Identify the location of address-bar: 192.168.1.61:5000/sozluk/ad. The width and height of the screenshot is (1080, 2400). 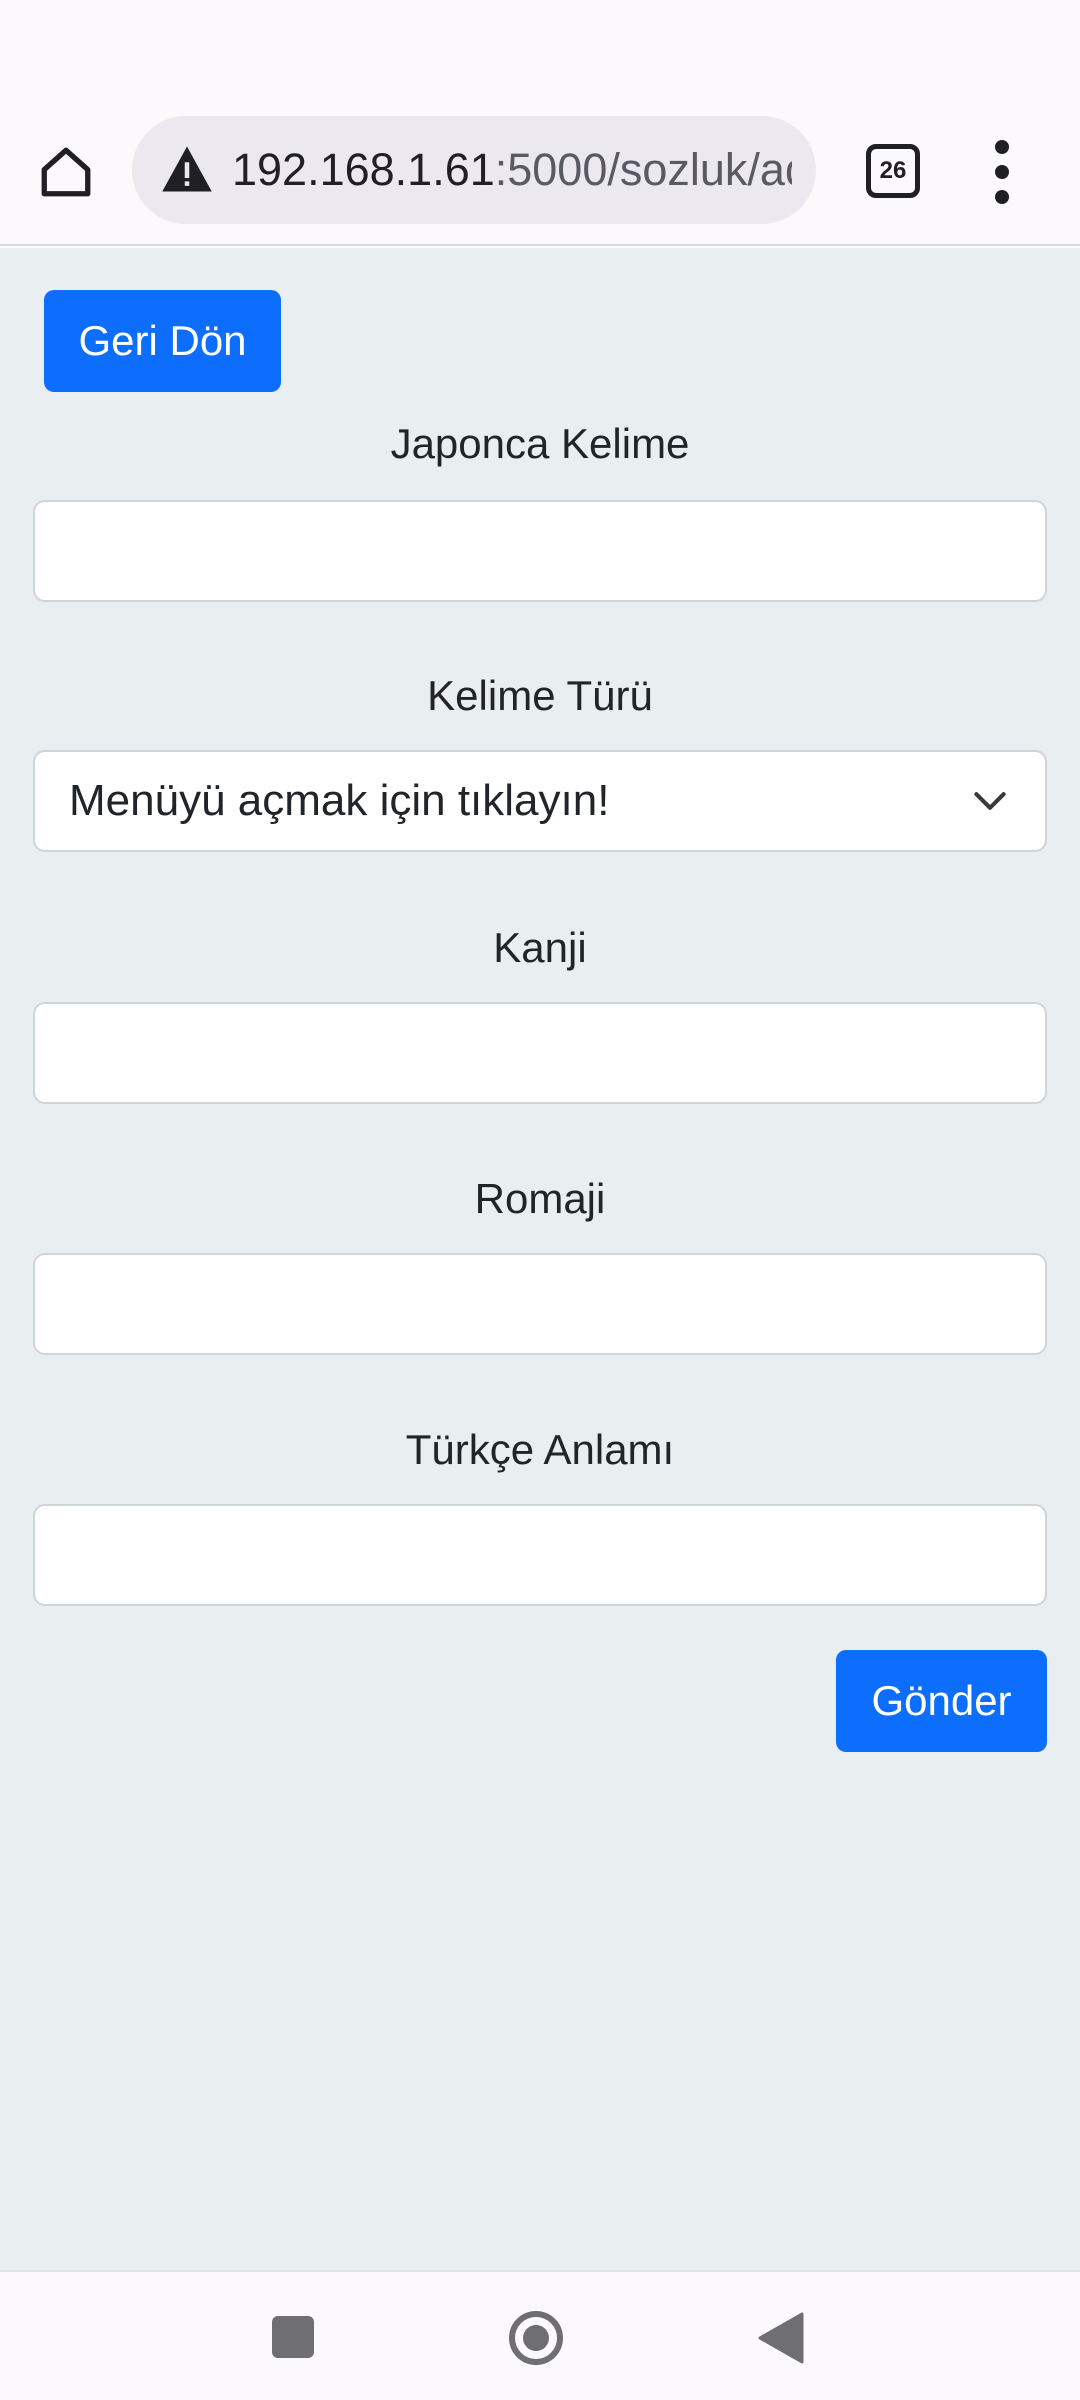
(474, 170).